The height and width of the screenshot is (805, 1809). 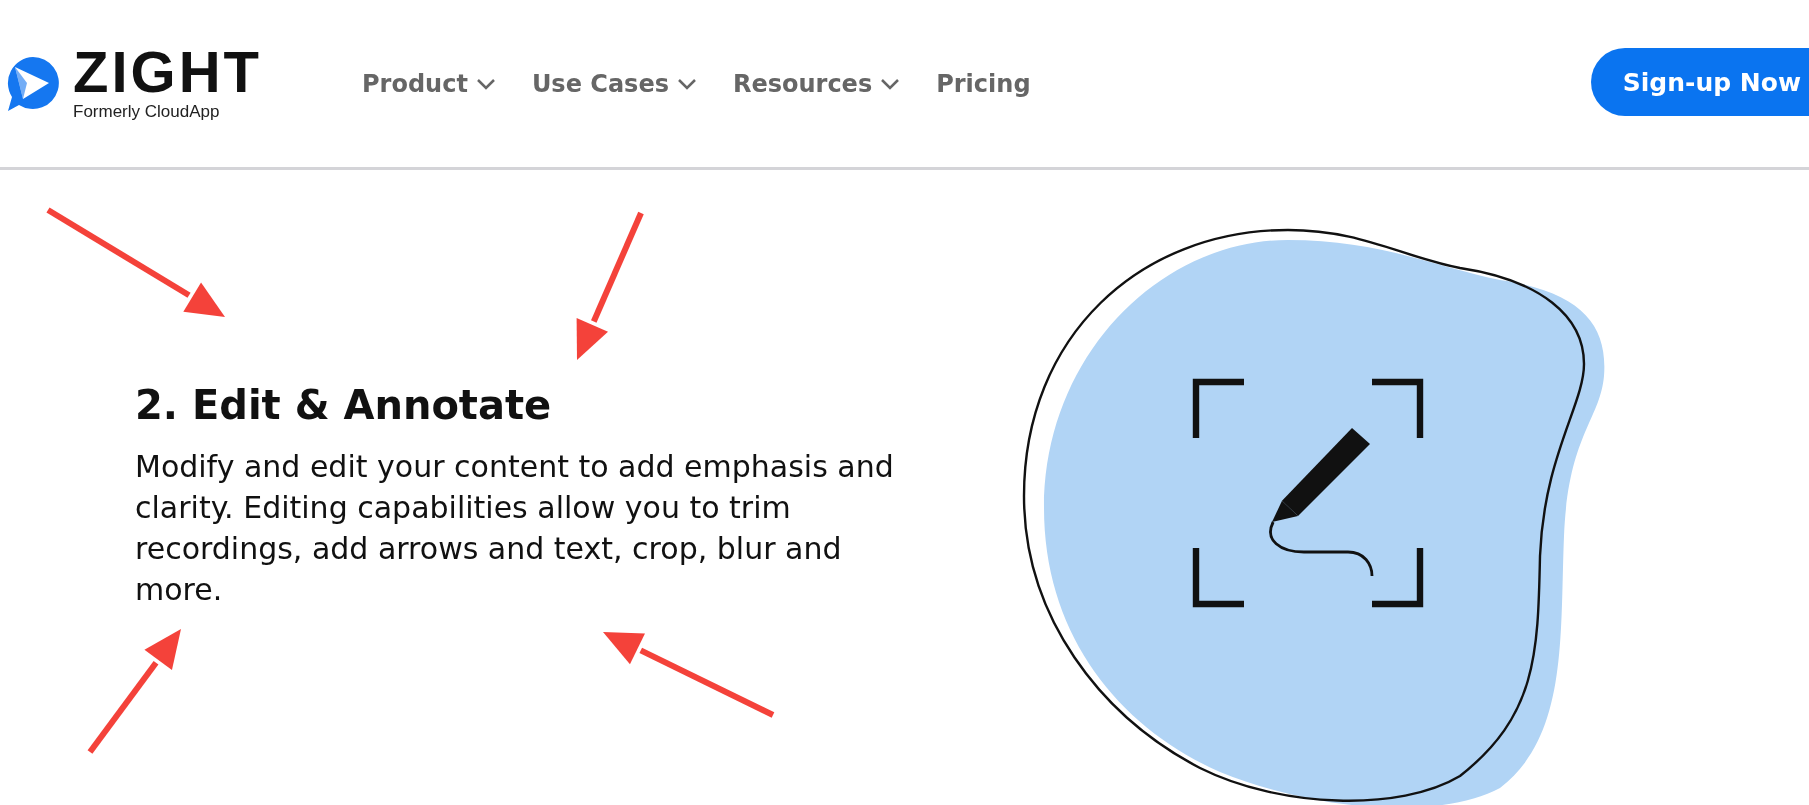 What do you see at coordinates (983, 83) in the screenshot?
I see `nav-link: Pricing` at bounding box center [983, 83].